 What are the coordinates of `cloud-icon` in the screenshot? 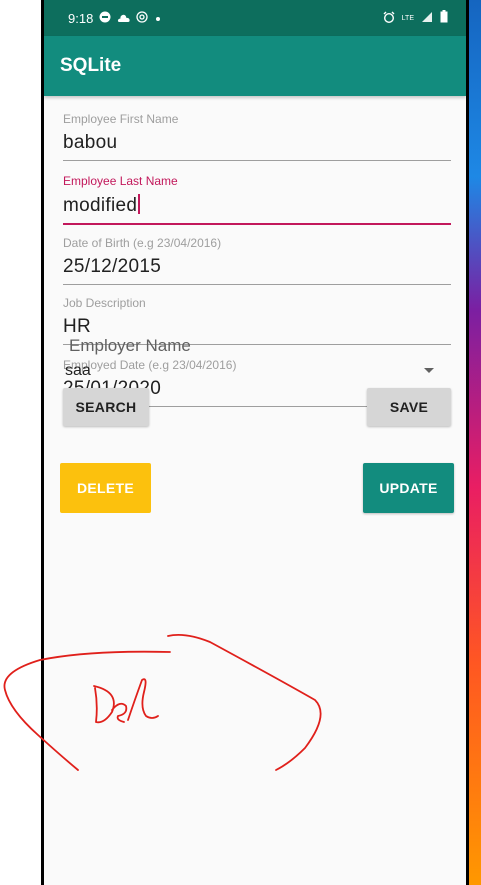 It's located at (123, 18).